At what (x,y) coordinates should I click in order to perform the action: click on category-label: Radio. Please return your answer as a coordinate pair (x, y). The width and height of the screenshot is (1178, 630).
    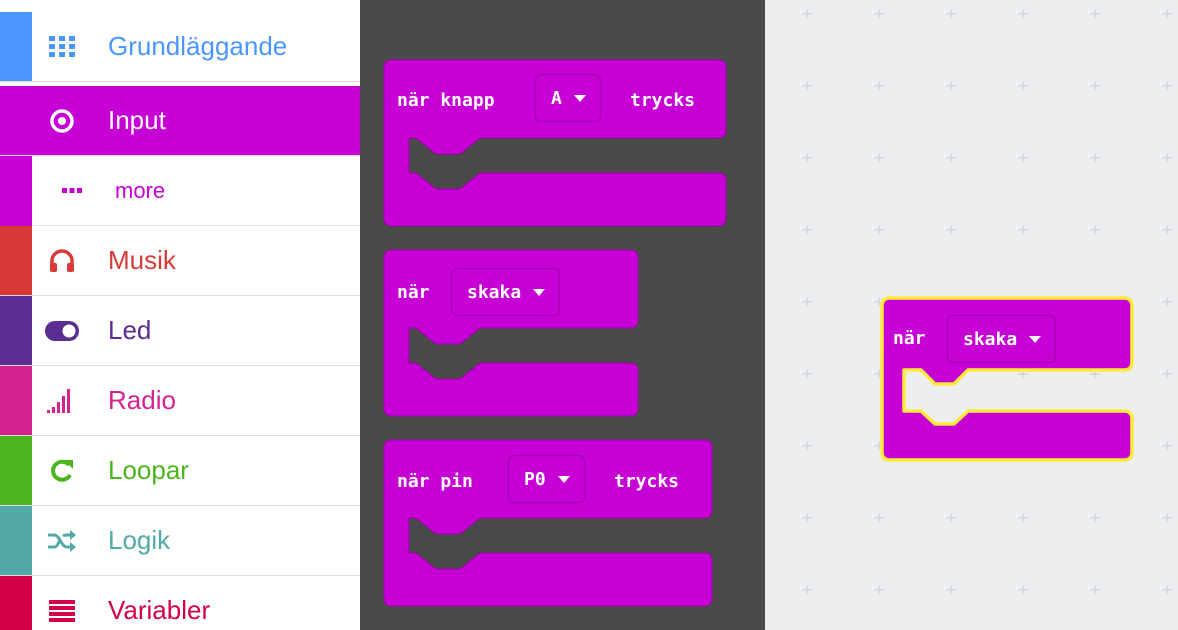
    Looking at the image, I should click on (142, 400).